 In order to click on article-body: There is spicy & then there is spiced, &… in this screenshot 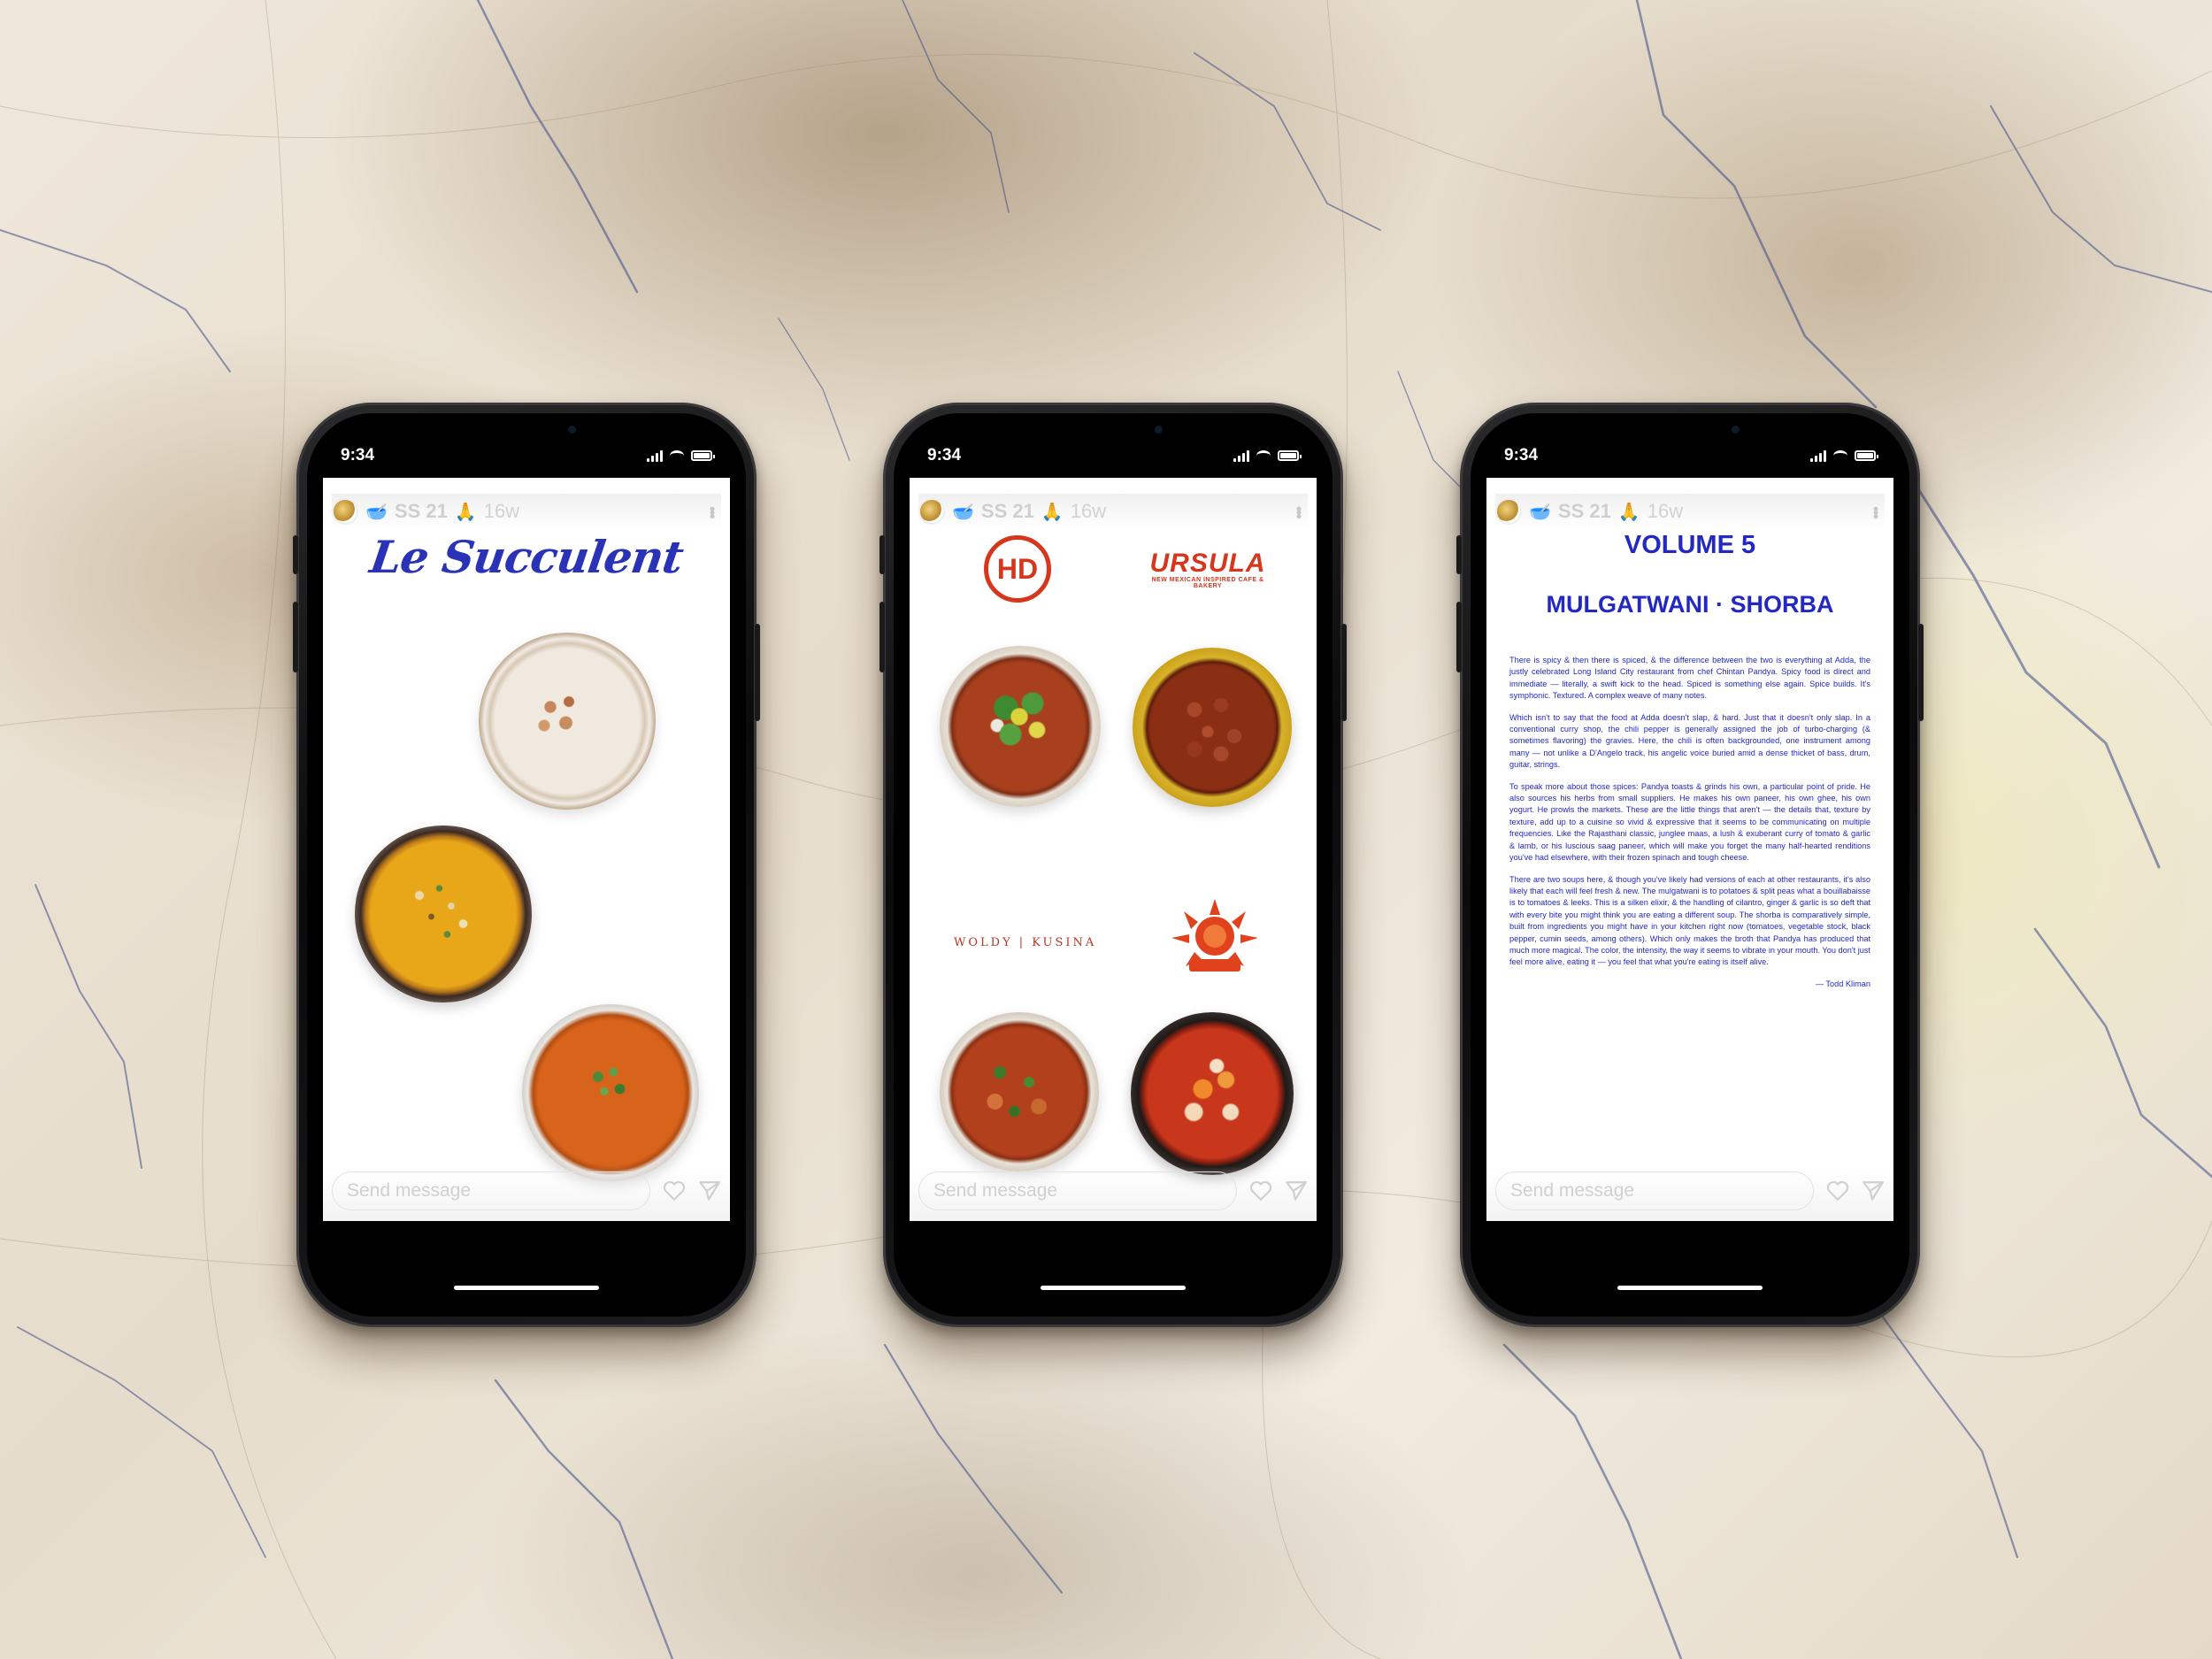, I will do `click(1689, 823)`.